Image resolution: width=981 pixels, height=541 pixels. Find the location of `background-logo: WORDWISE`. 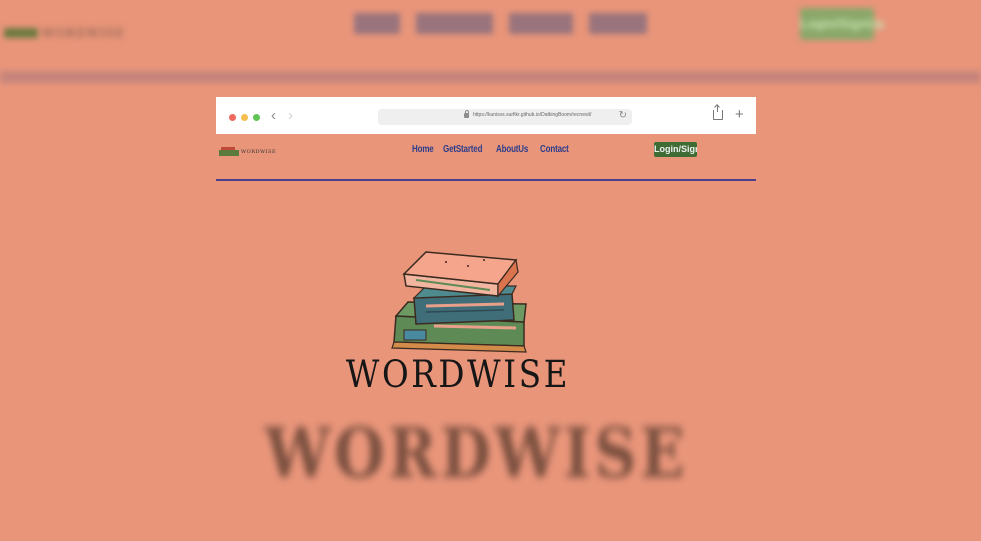

background-logo: WORDWISE is located at coordinates (64, 32).